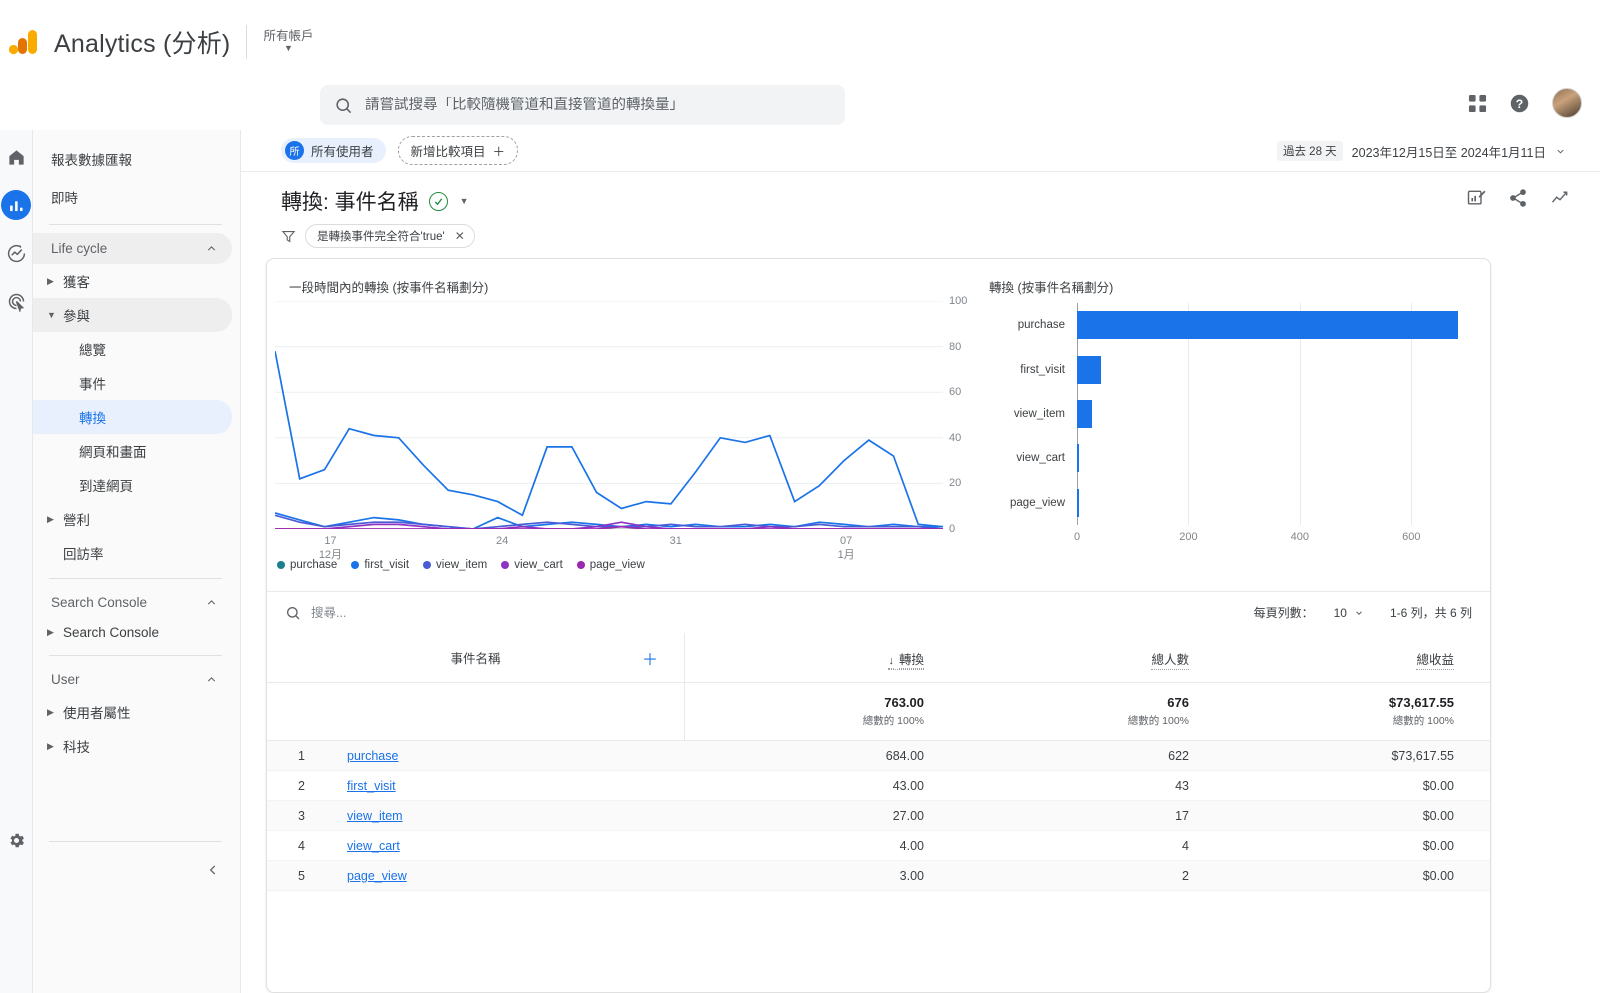  Describe the element at coordinates (288, 42) in the screenshot. I see `account-selector: 所有帳戶 ▼` at that location.